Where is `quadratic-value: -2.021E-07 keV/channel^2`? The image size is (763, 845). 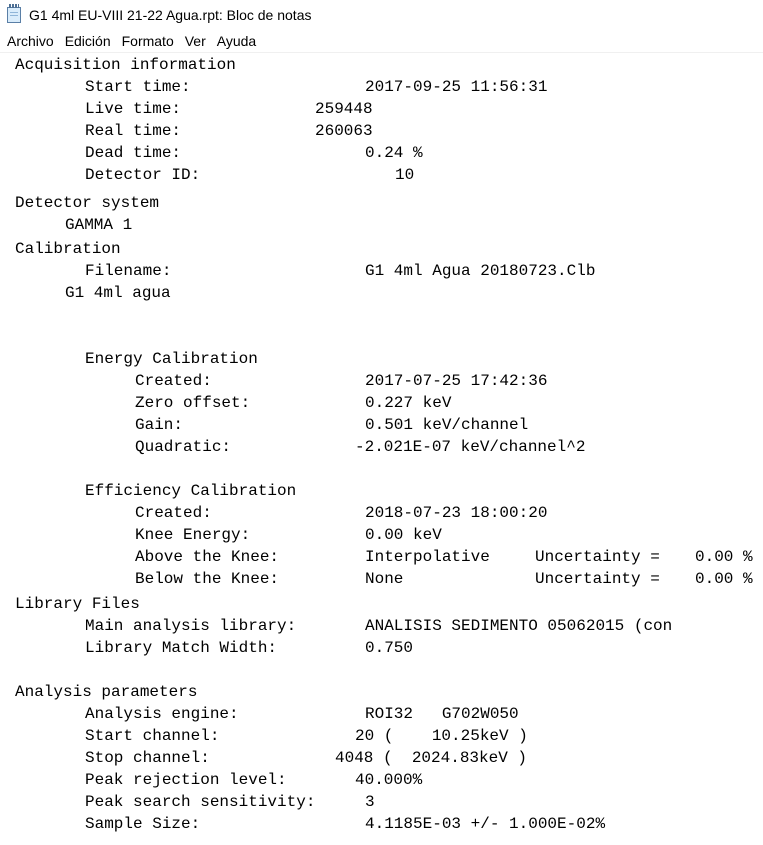
quadratic-value: -2.021E-07 keV/channel^2 is located at coordinates (470, 447).